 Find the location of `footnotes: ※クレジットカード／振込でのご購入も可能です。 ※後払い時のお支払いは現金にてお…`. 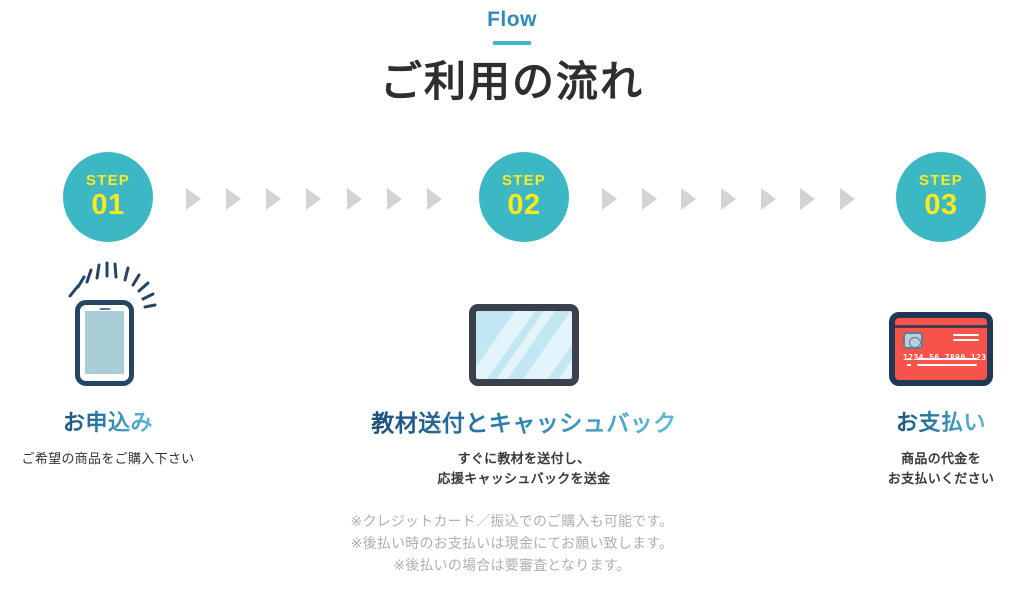

footnotes: ※クレジットカード／振込でのご購入も可能です。 ※後払い時のお支払いは現金にてお… is located at coordinates (512, 543).